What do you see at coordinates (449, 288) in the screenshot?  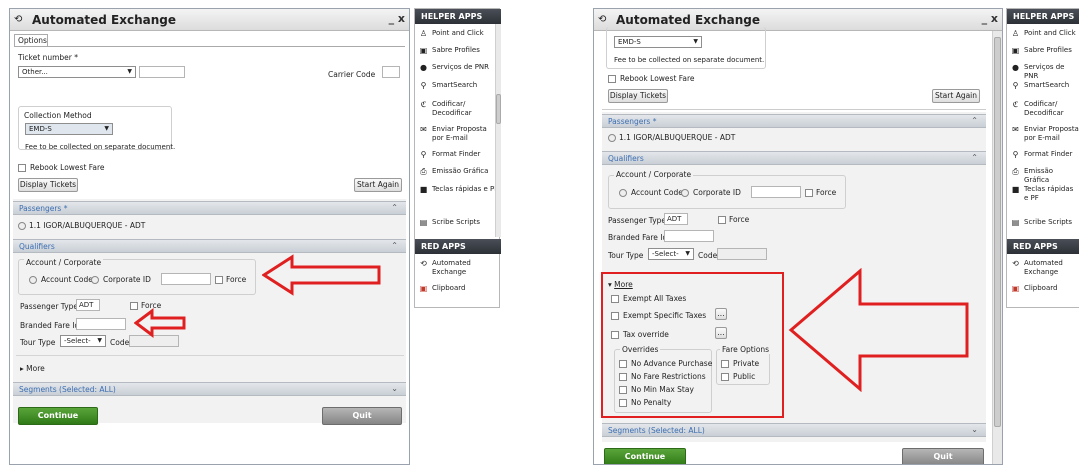 I see `item-label: Clipboard` at bounding box center [449, 288].